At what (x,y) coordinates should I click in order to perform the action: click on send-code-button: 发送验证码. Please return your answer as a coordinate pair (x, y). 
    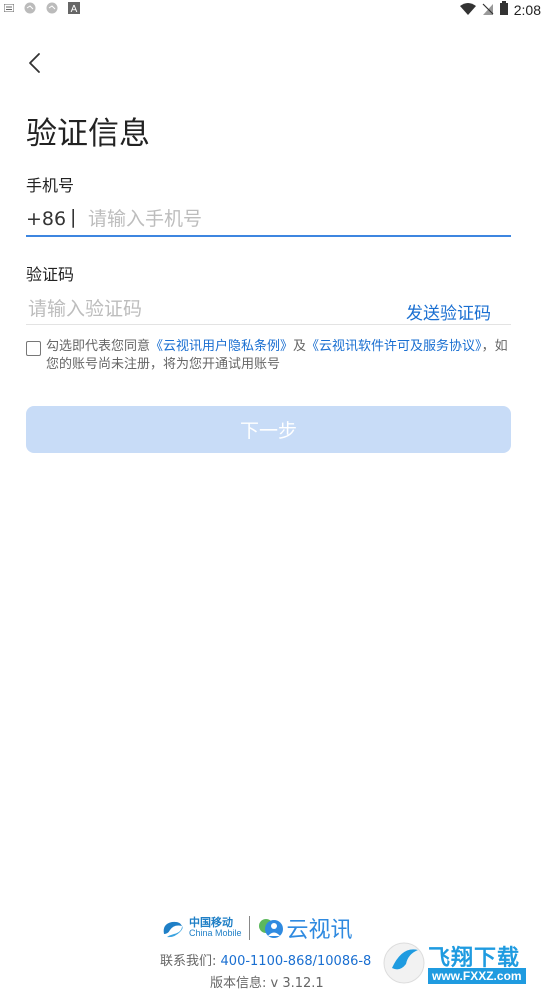
    Looking at the image, I should click on (448, 311).